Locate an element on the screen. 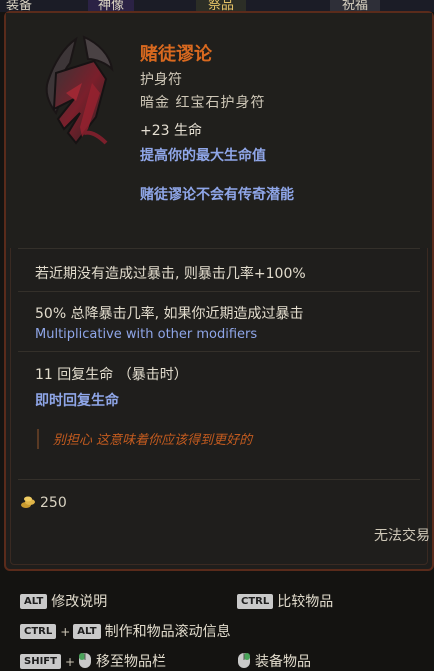 The width and height of the screenshot is (434, 671). hint-move-to-inventory: SHIFT + 移至物品栏 is located at coordinates (93, 661).